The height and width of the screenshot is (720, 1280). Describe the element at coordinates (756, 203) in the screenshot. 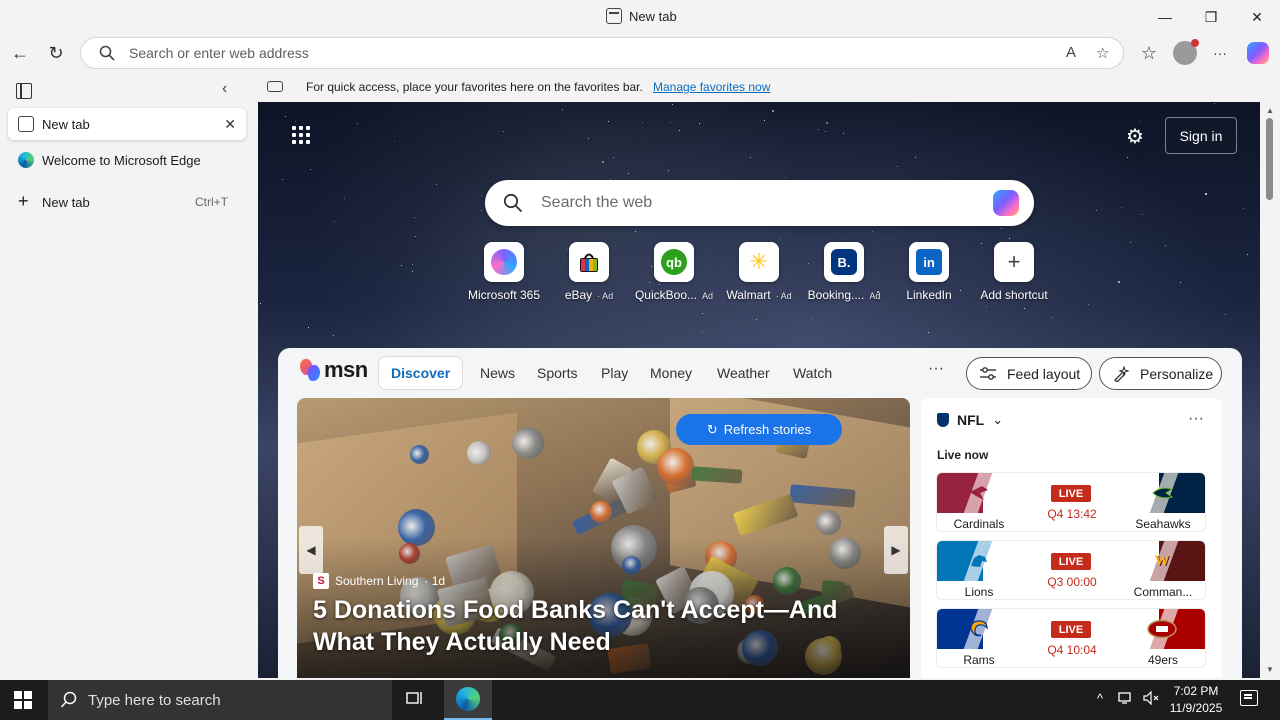

I see `web-search-input` at that location.